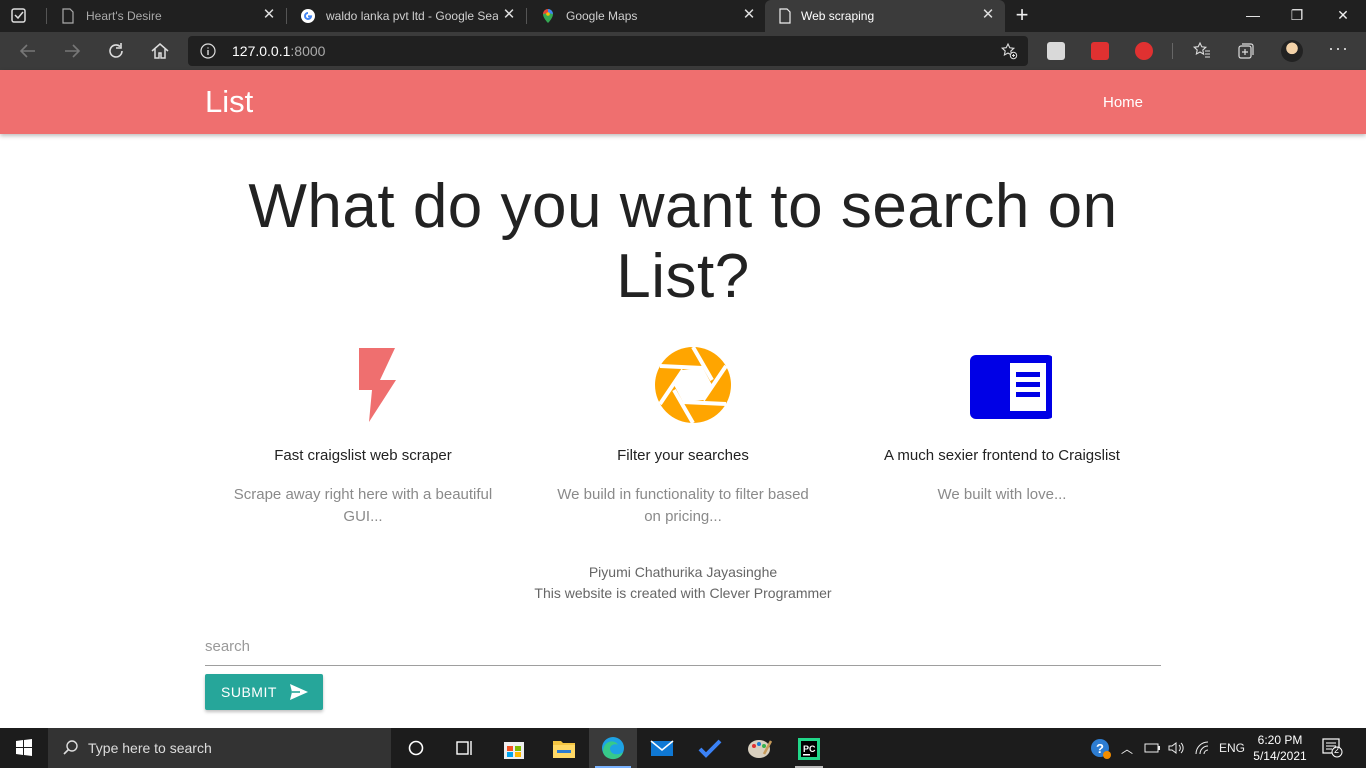  What do you see at coordinates (548, 16) in the screenshot?
I see `maps-pin-icon` at bounding box center [548, 16].